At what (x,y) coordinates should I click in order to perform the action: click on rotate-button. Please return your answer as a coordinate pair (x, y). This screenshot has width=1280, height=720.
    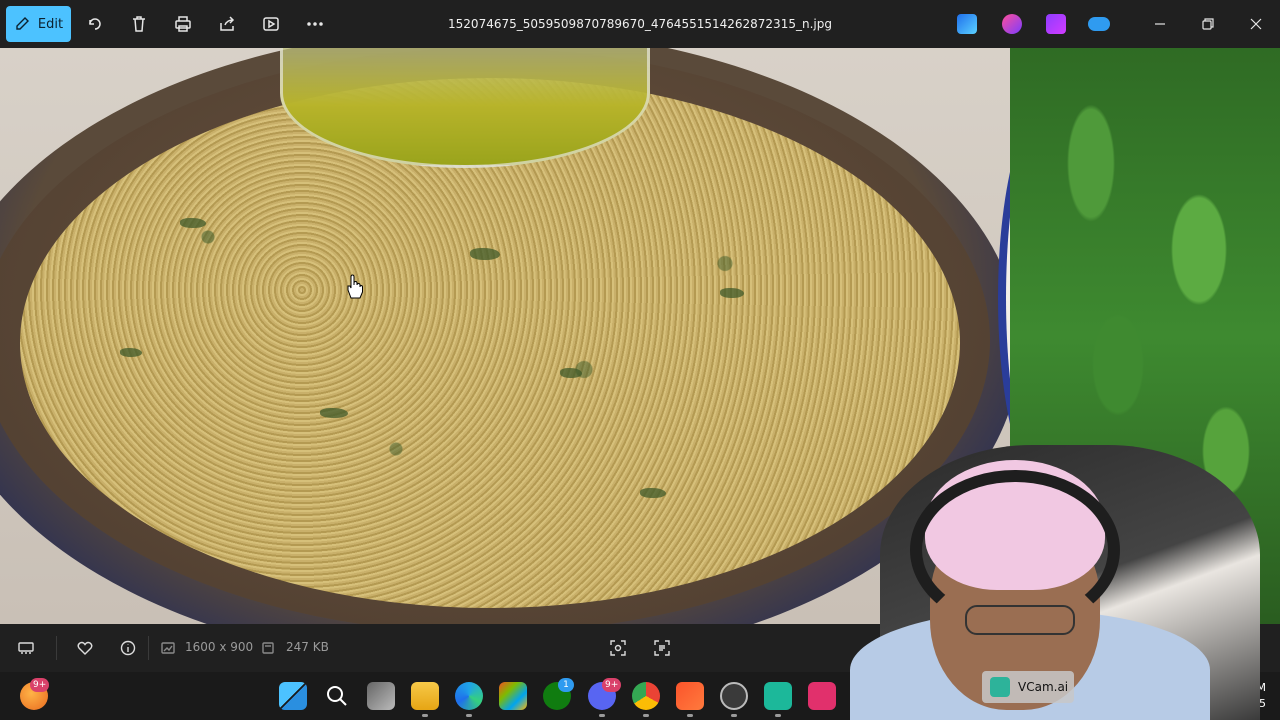
    Looking at the image, I should click on (95, 24).